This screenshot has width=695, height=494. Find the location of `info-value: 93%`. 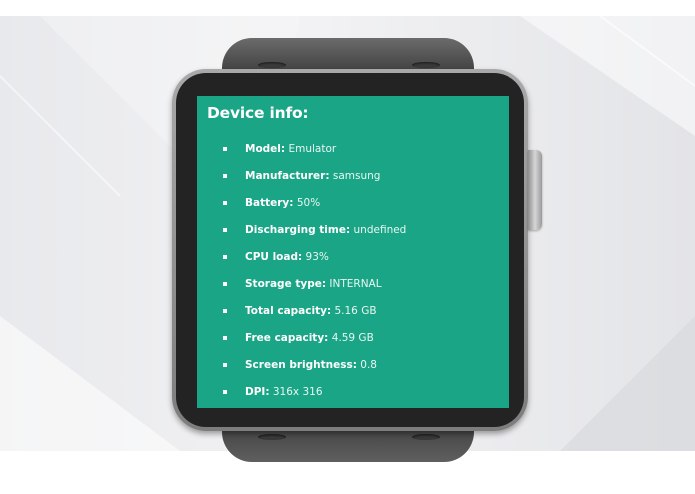

info-value: 93% is located at coordinates (317, 257).